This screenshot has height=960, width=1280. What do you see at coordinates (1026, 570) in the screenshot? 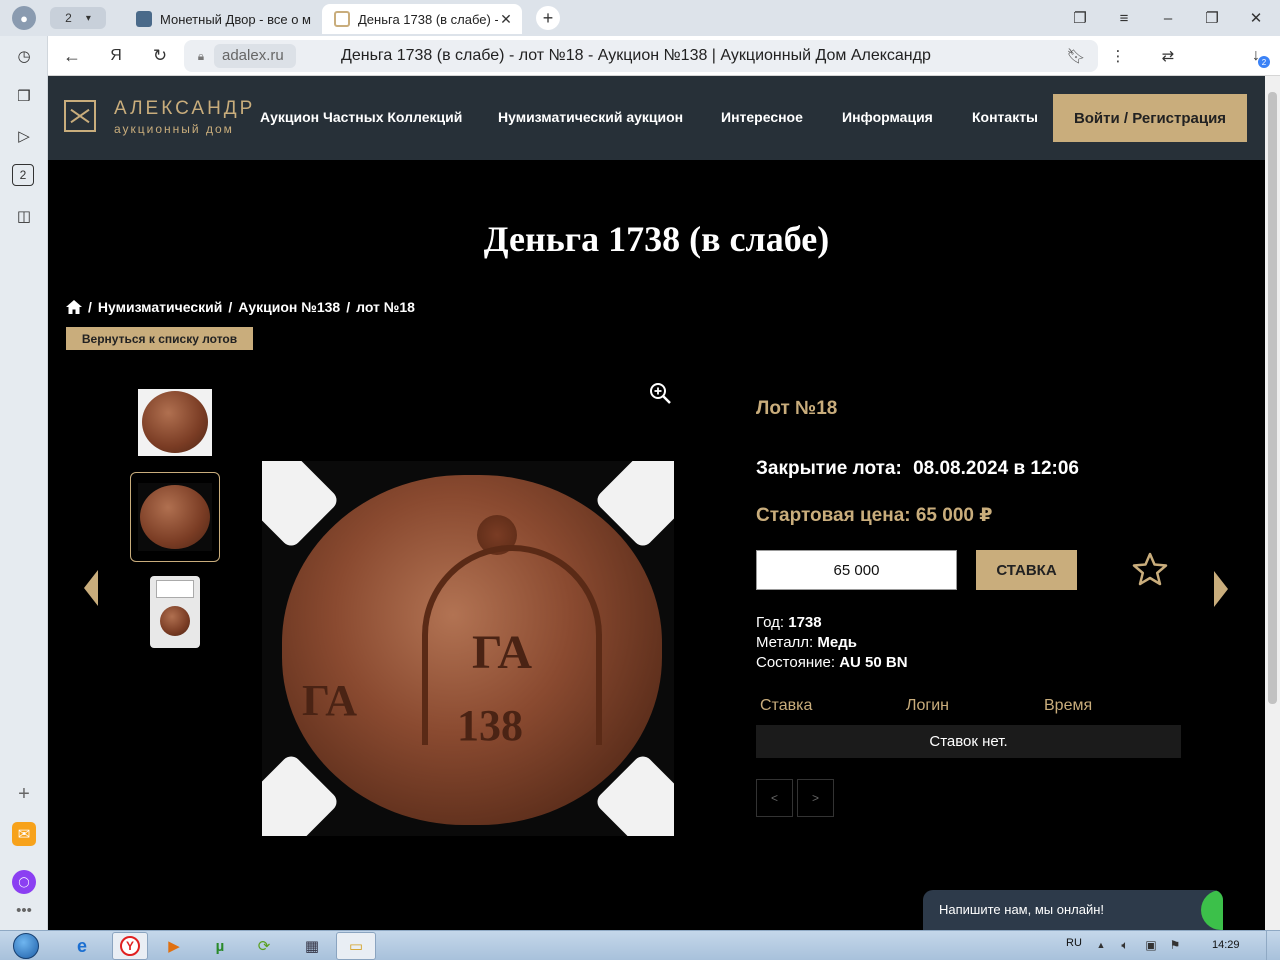
I see `place-bid-button: СТАВКА` at bounding box center [1026, 570].